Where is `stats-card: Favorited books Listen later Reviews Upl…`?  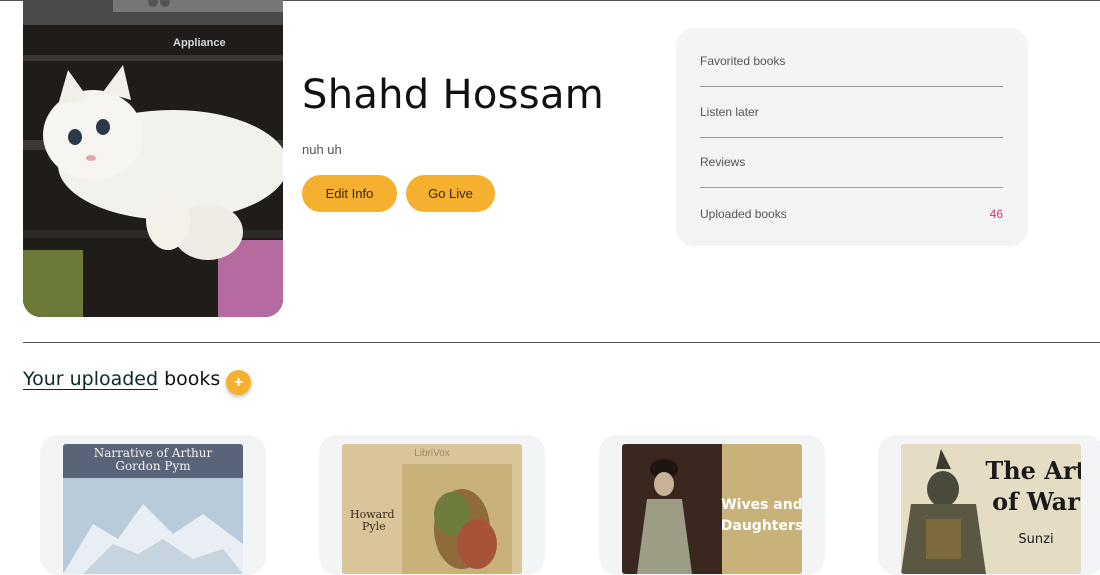
stats-card: Favorited books Listen later Reviews Upl… is located at coordinates (852, 137).